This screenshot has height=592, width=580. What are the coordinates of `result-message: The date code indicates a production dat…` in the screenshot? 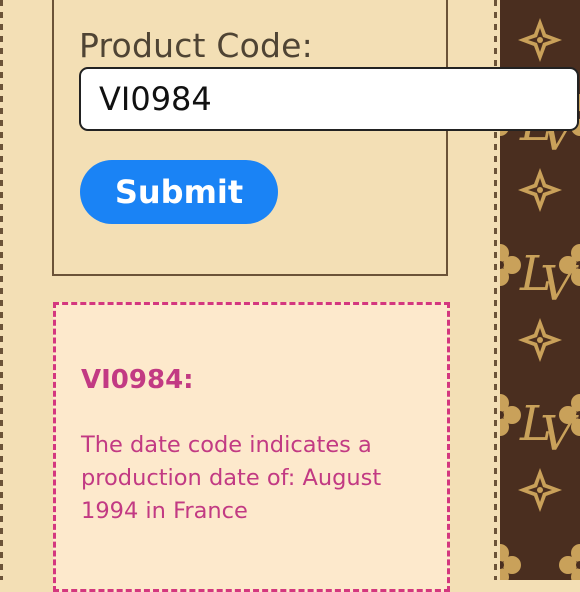 It's located at (231, 478).